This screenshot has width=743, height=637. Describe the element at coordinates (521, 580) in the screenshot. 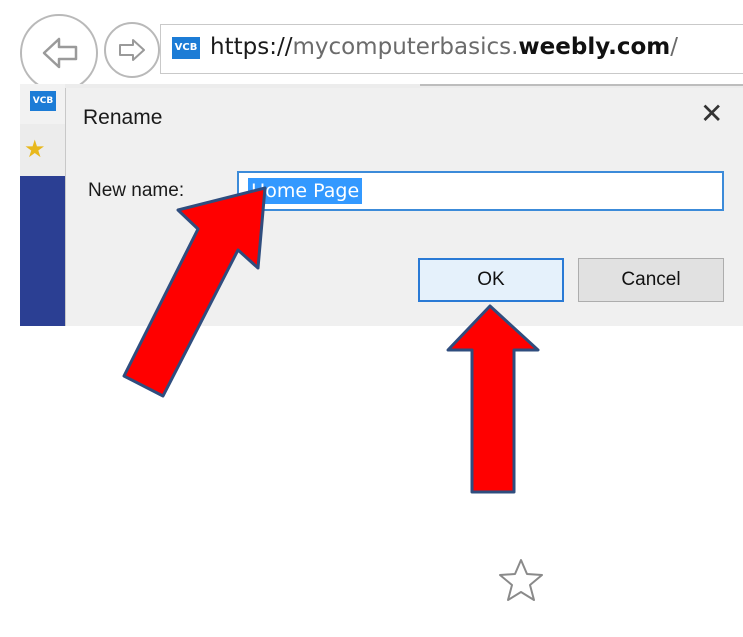

I see `star-outline-icon` at that location.